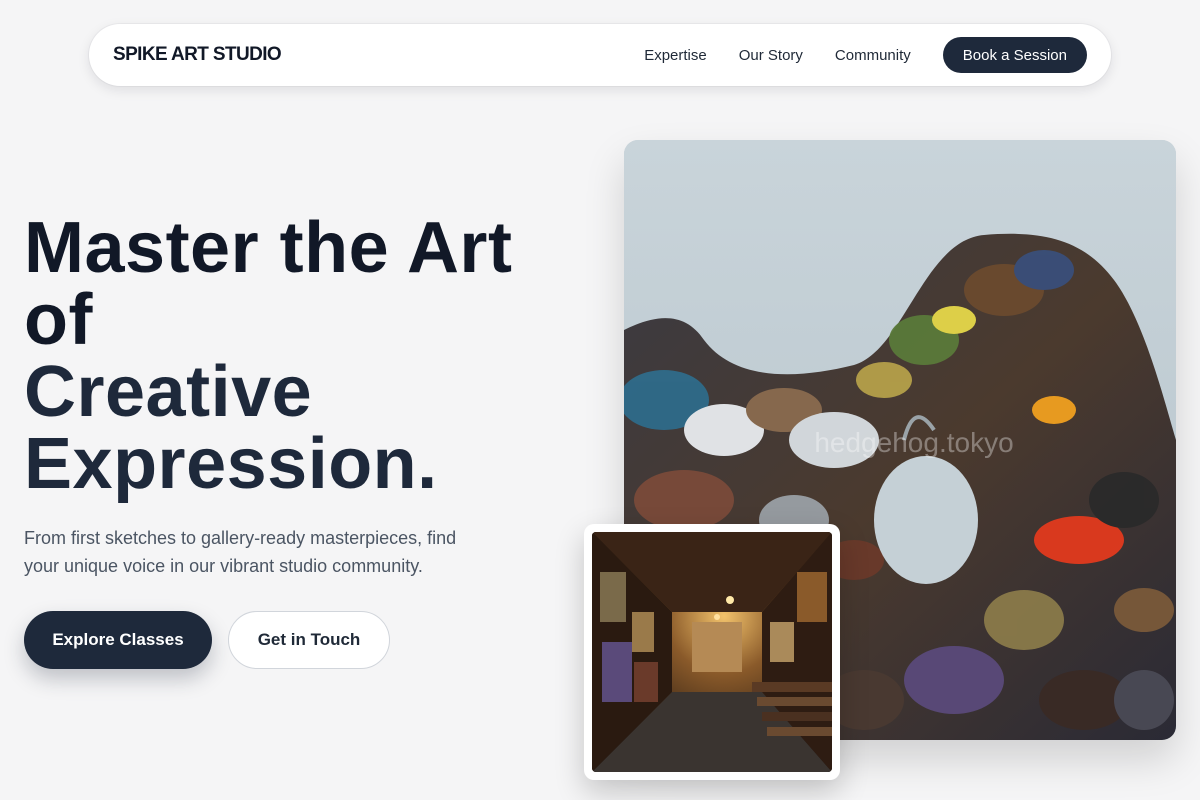 This screenshot has height=800, width=1200. What do you see at coordinates (58, 320) in the screenshot?
I see `headline-line-2: of` at bounding box center [58, 320].